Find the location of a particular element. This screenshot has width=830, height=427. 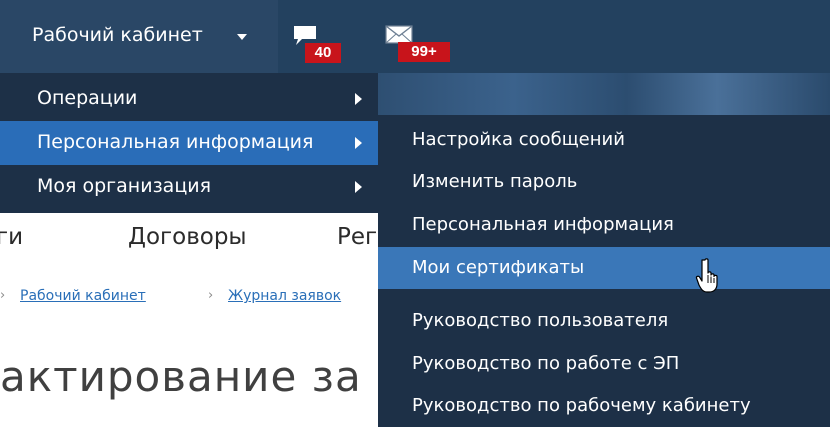

submenu-item-label: Руководство пользователя is located at coordinates (540, 320).